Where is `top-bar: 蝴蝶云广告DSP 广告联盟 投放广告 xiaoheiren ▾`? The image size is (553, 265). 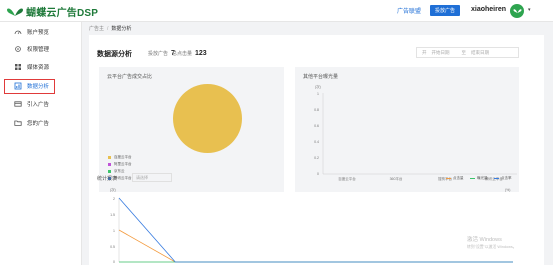 top-bar: 蝴蝶云广告DSP 广告联盟 投放广告 xiaoheiren ▾ is located at coordinates (276, 11).